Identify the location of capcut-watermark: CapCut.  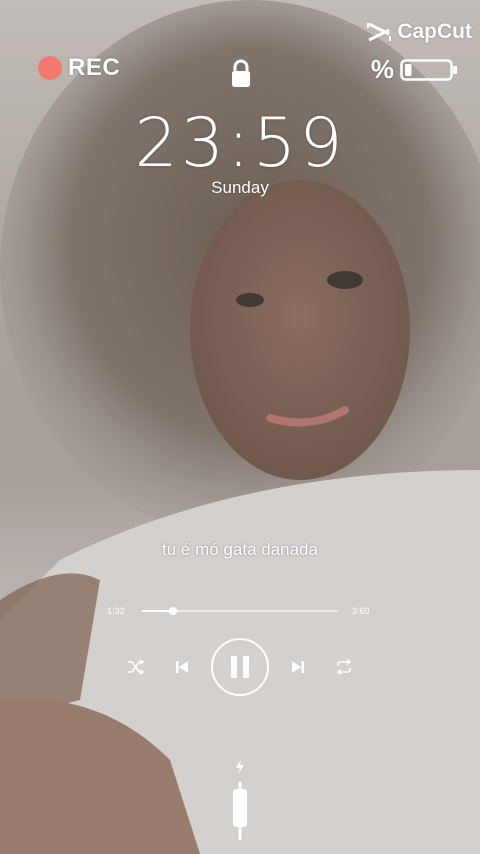
(419, 32).